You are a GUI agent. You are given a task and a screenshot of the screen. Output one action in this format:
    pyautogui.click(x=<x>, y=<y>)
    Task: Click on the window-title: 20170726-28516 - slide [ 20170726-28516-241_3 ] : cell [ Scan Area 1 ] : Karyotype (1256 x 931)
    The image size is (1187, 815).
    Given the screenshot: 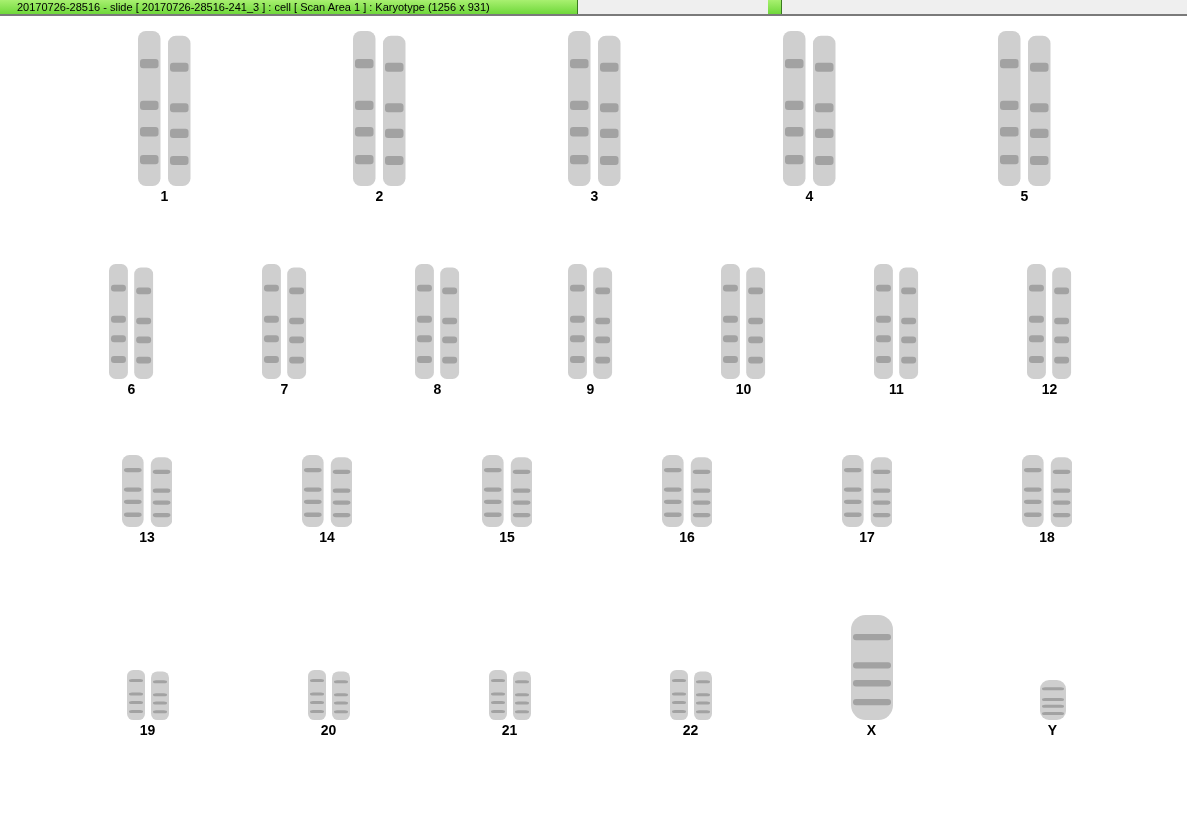 What is the action you would take?
    pyautogui.click(x=289, y=7)
    